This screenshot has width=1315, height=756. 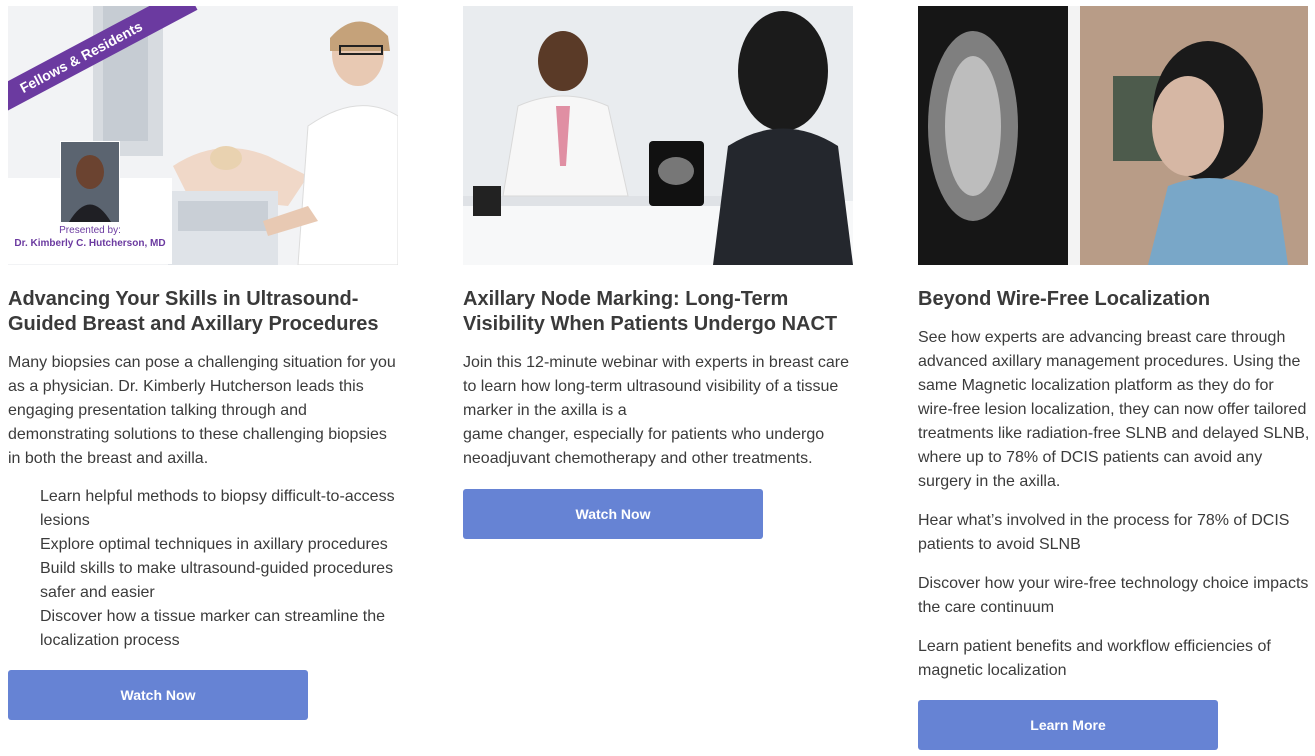 I want to click on card-image-mammogram, so click(x=1113, y=135).